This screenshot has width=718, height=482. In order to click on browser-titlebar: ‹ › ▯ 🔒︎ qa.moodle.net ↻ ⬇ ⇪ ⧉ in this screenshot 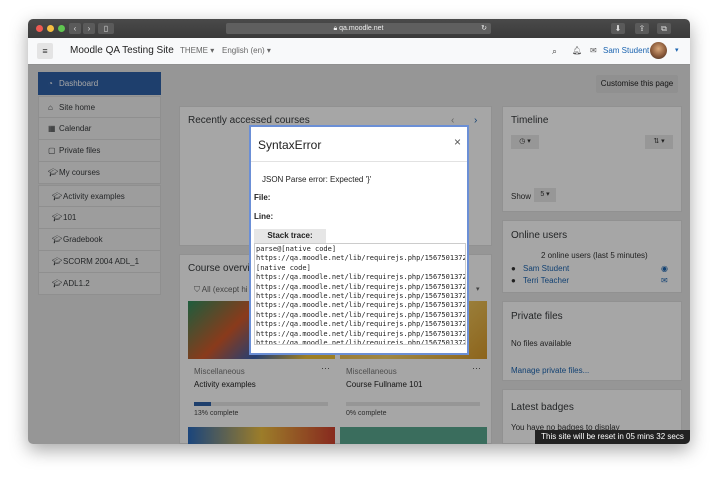, I will do `click(359, 28)`.